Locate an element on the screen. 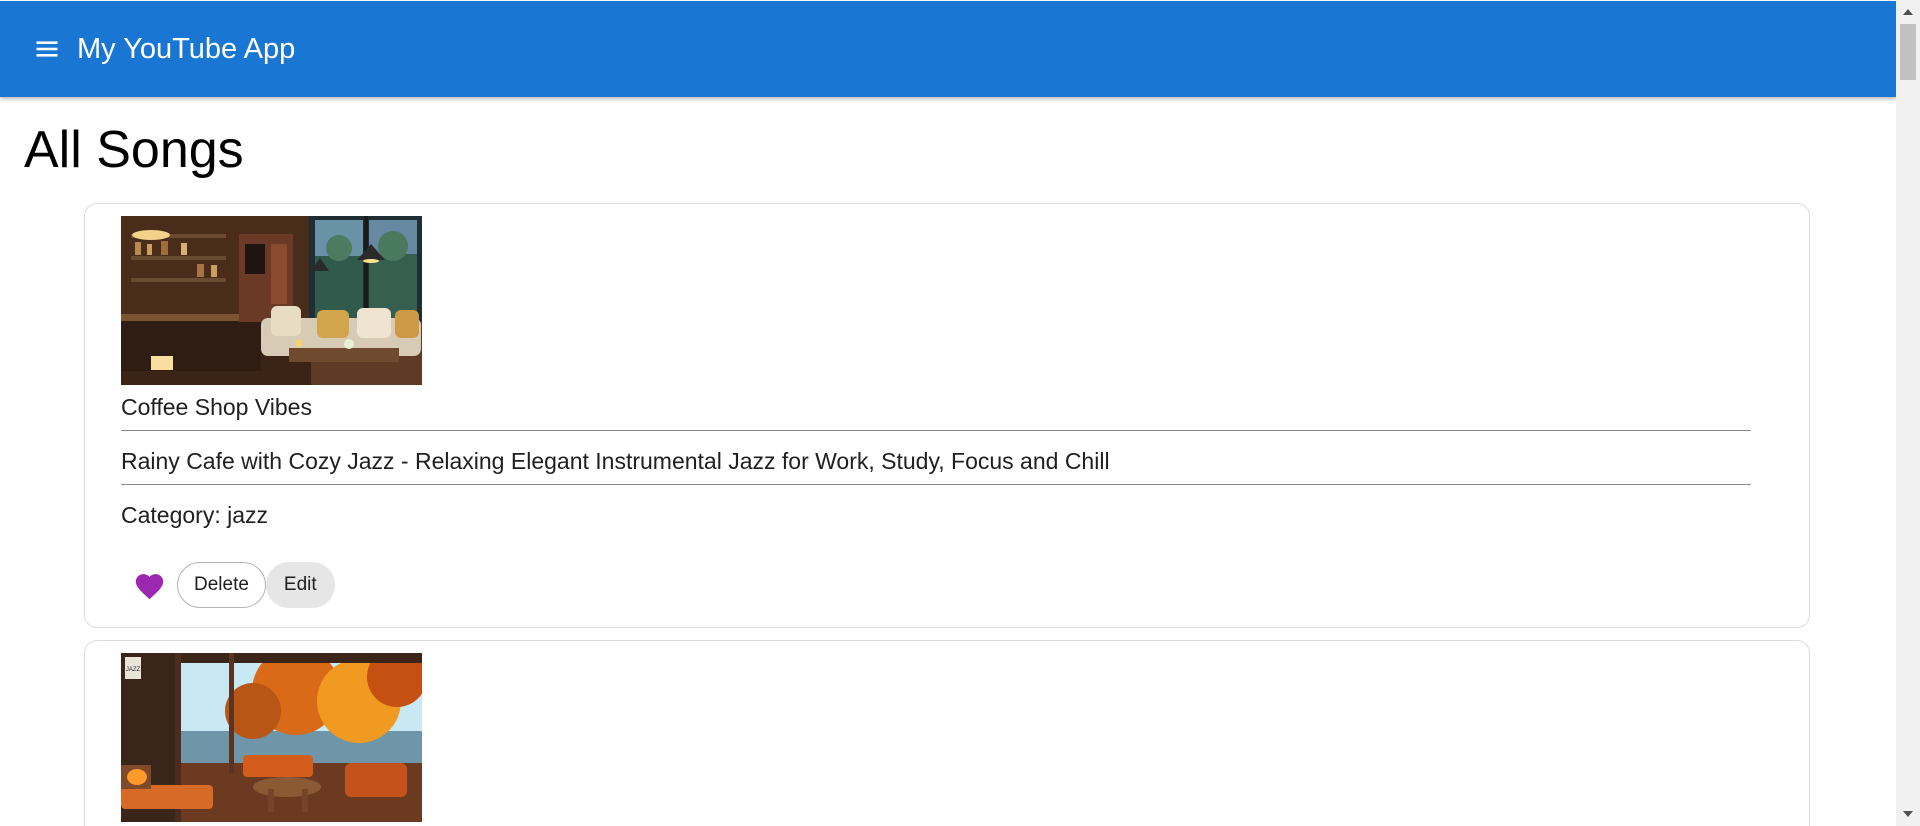  favorite-button is located at coordinates (149, 585).